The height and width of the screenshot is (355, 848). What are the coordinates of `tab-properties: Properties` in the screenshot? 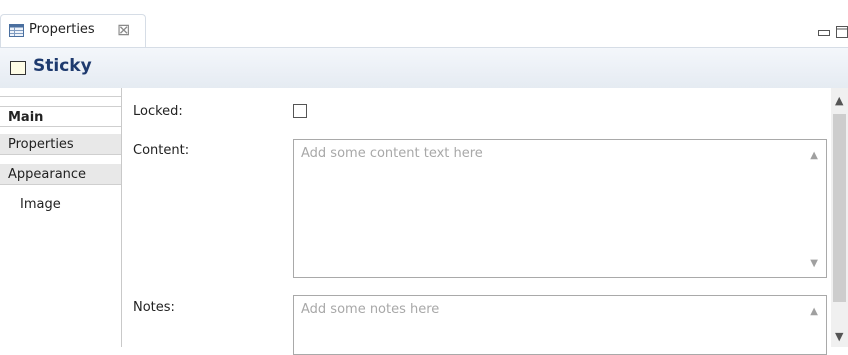 It's located at (60, 144).